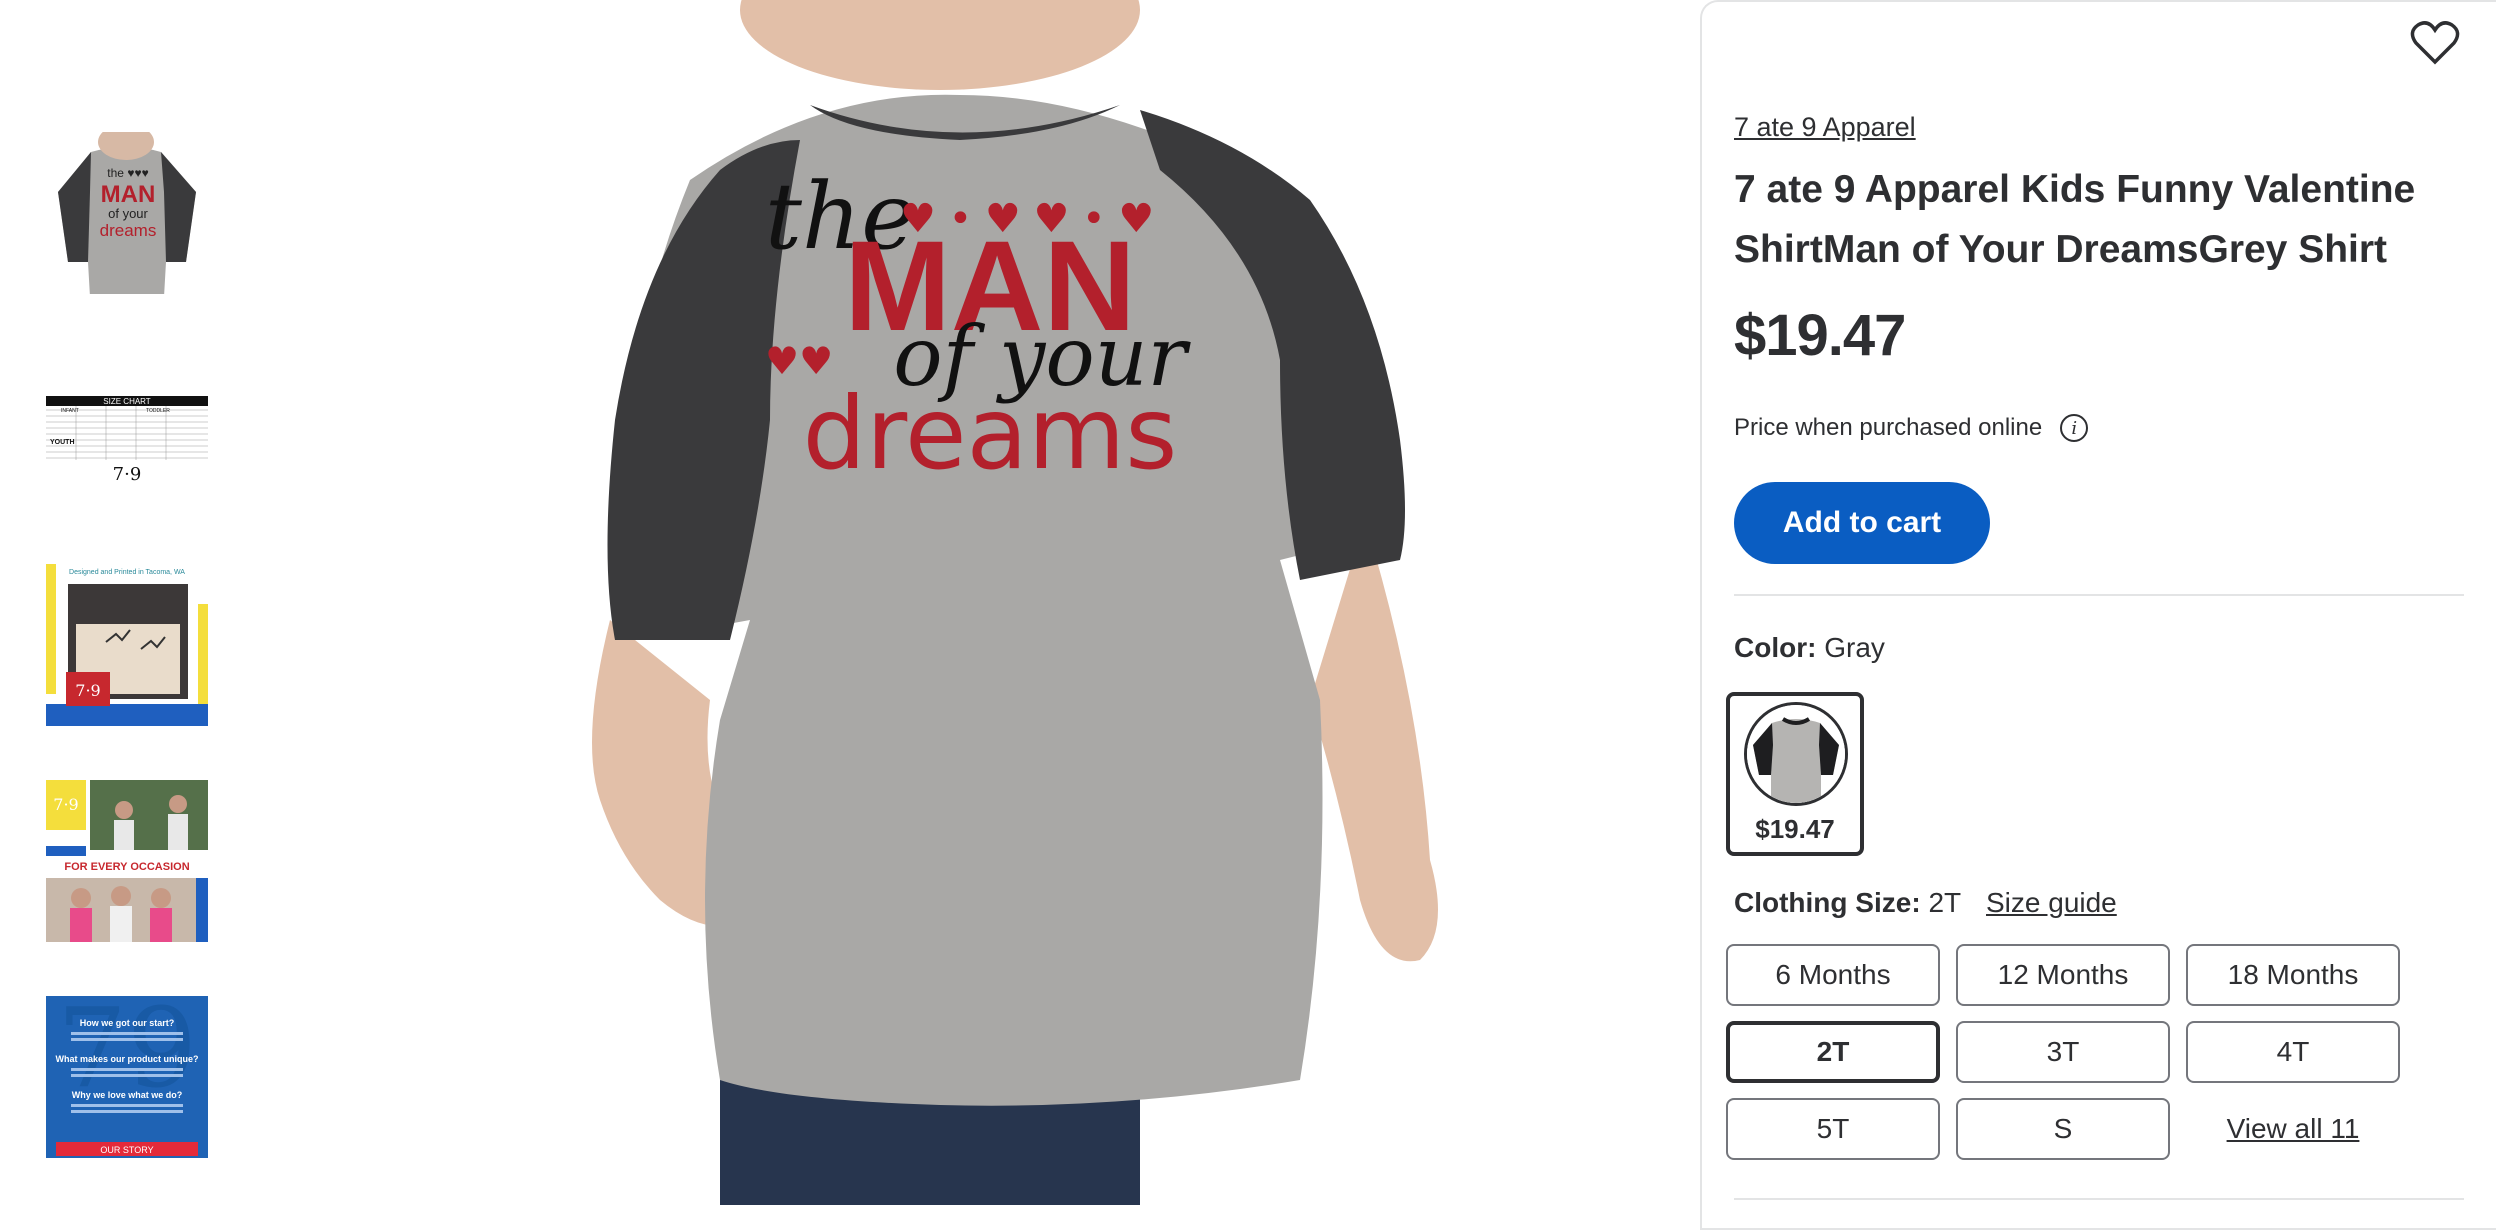 The image size is (2496, 1230). I want to click on favorite-heart-icon, so click(2435, 43).